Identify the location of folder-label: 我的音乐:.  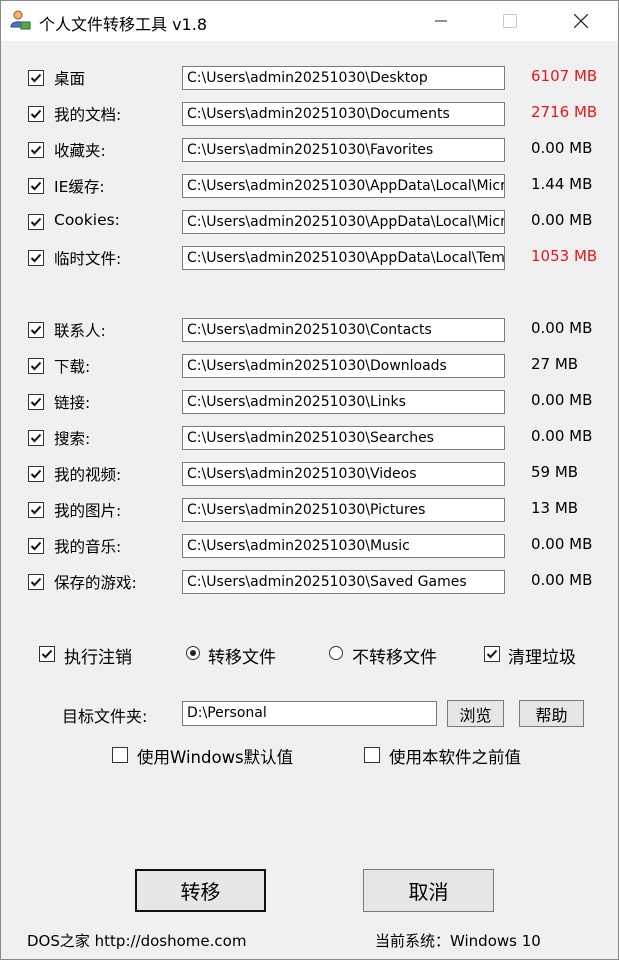
(88, 547).